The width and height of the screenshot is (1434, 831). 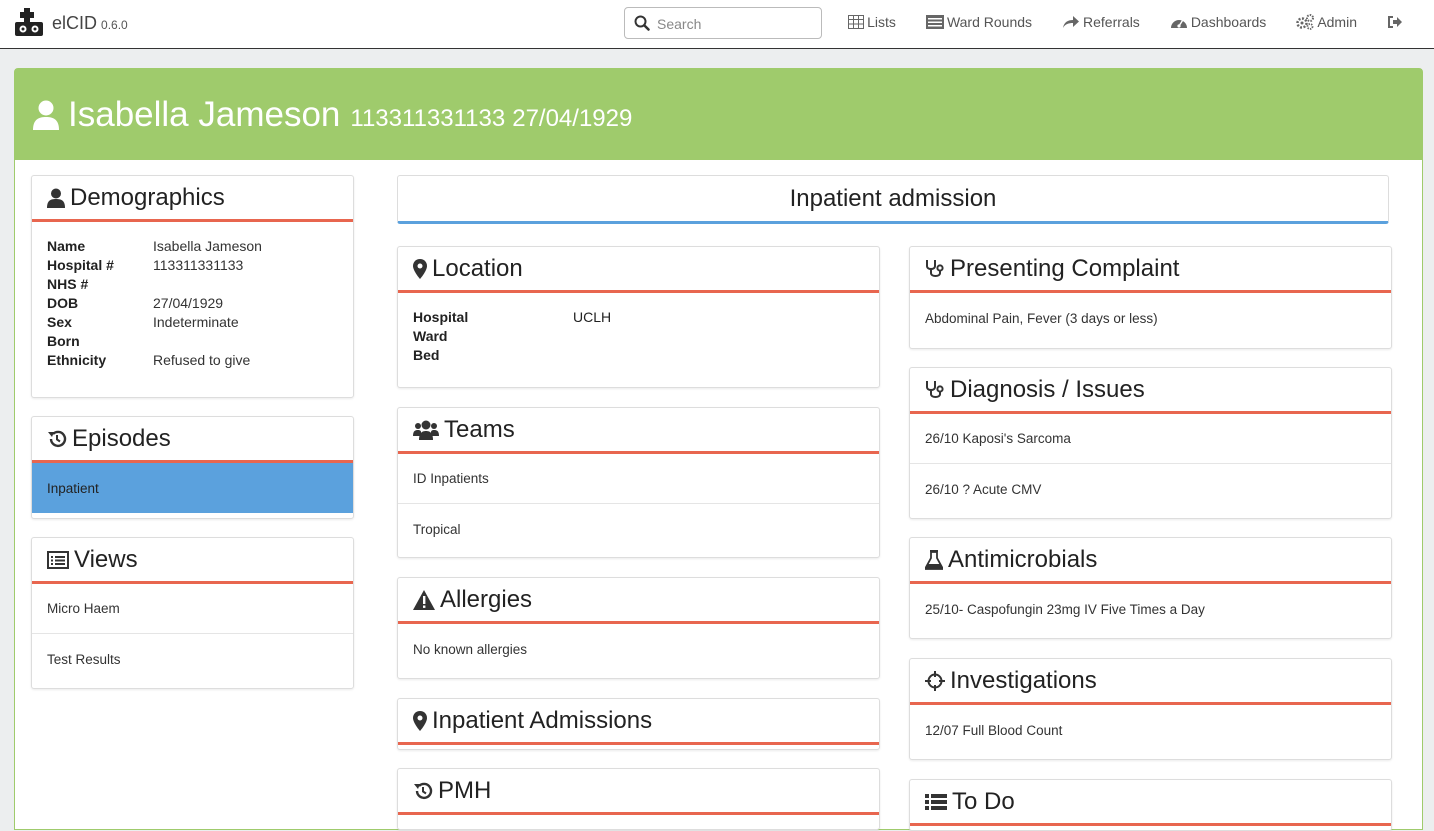 What do you see at coordinates (426, 355) in the screenshot?
I see `field-label: Bed` at bounding box center [426, 355].